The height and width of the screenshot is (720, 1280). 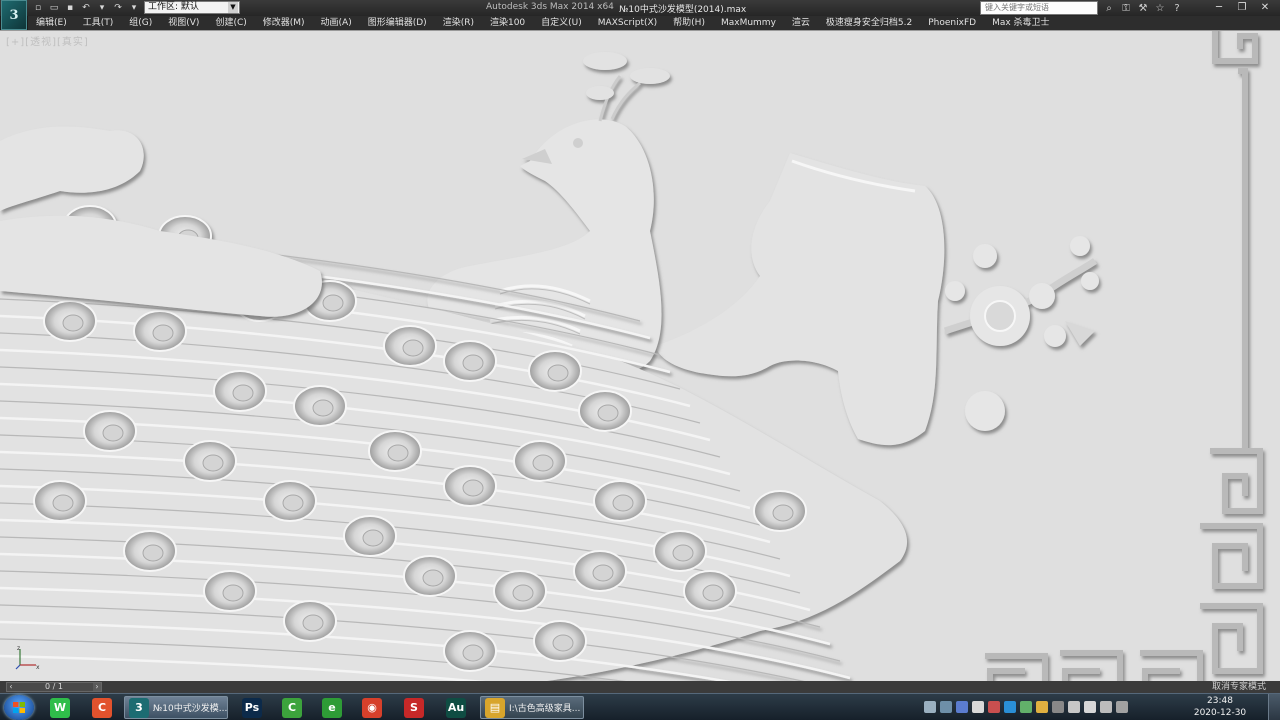 What do you see at coordinates (1109, 8) in the screenshot?
I see `binoculars-icon: ⌕` at bounding box center [1109, 8].